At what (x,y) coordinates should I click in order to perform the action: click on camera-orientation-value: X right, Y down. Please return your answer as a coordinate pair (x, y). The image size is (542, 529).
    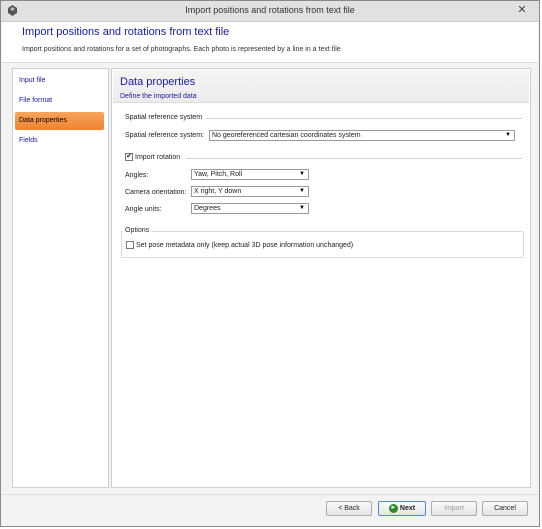
    Looking at the image, I should click on (218, 191).